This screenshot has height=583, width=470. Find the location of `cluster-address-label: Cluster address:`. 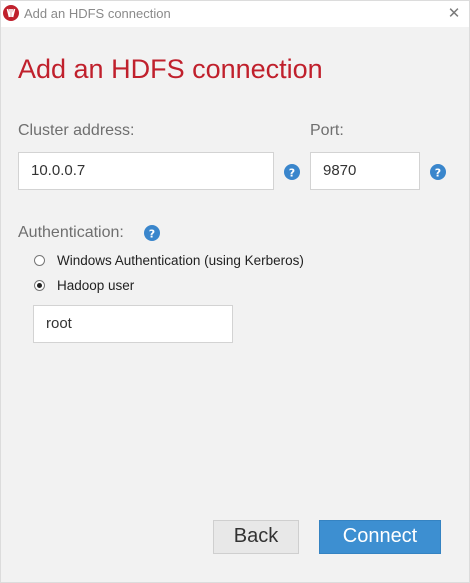

cluster-address-label: Cluster address: is located at coordinates (76, 130).